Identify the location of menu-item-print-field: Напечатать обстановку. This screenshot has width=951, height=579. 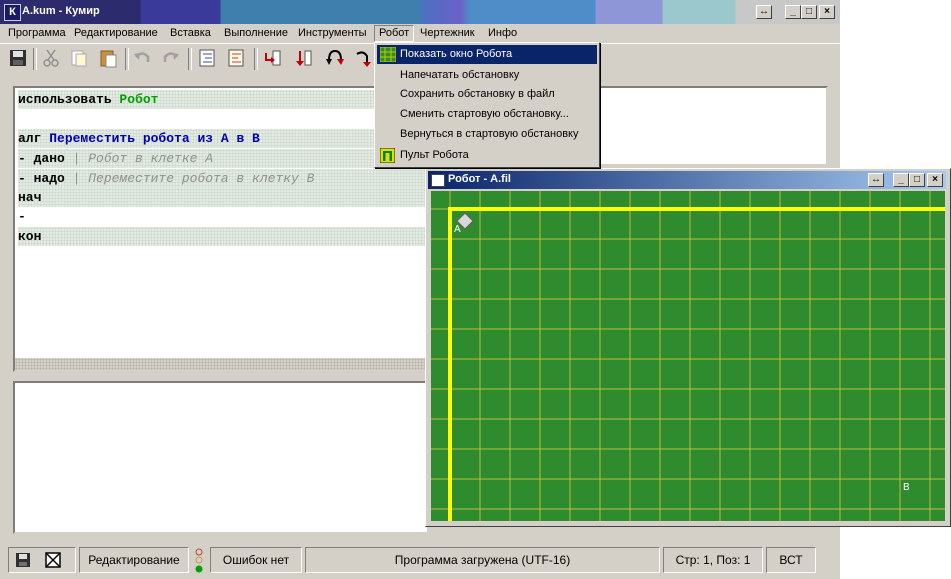
(487, 75).